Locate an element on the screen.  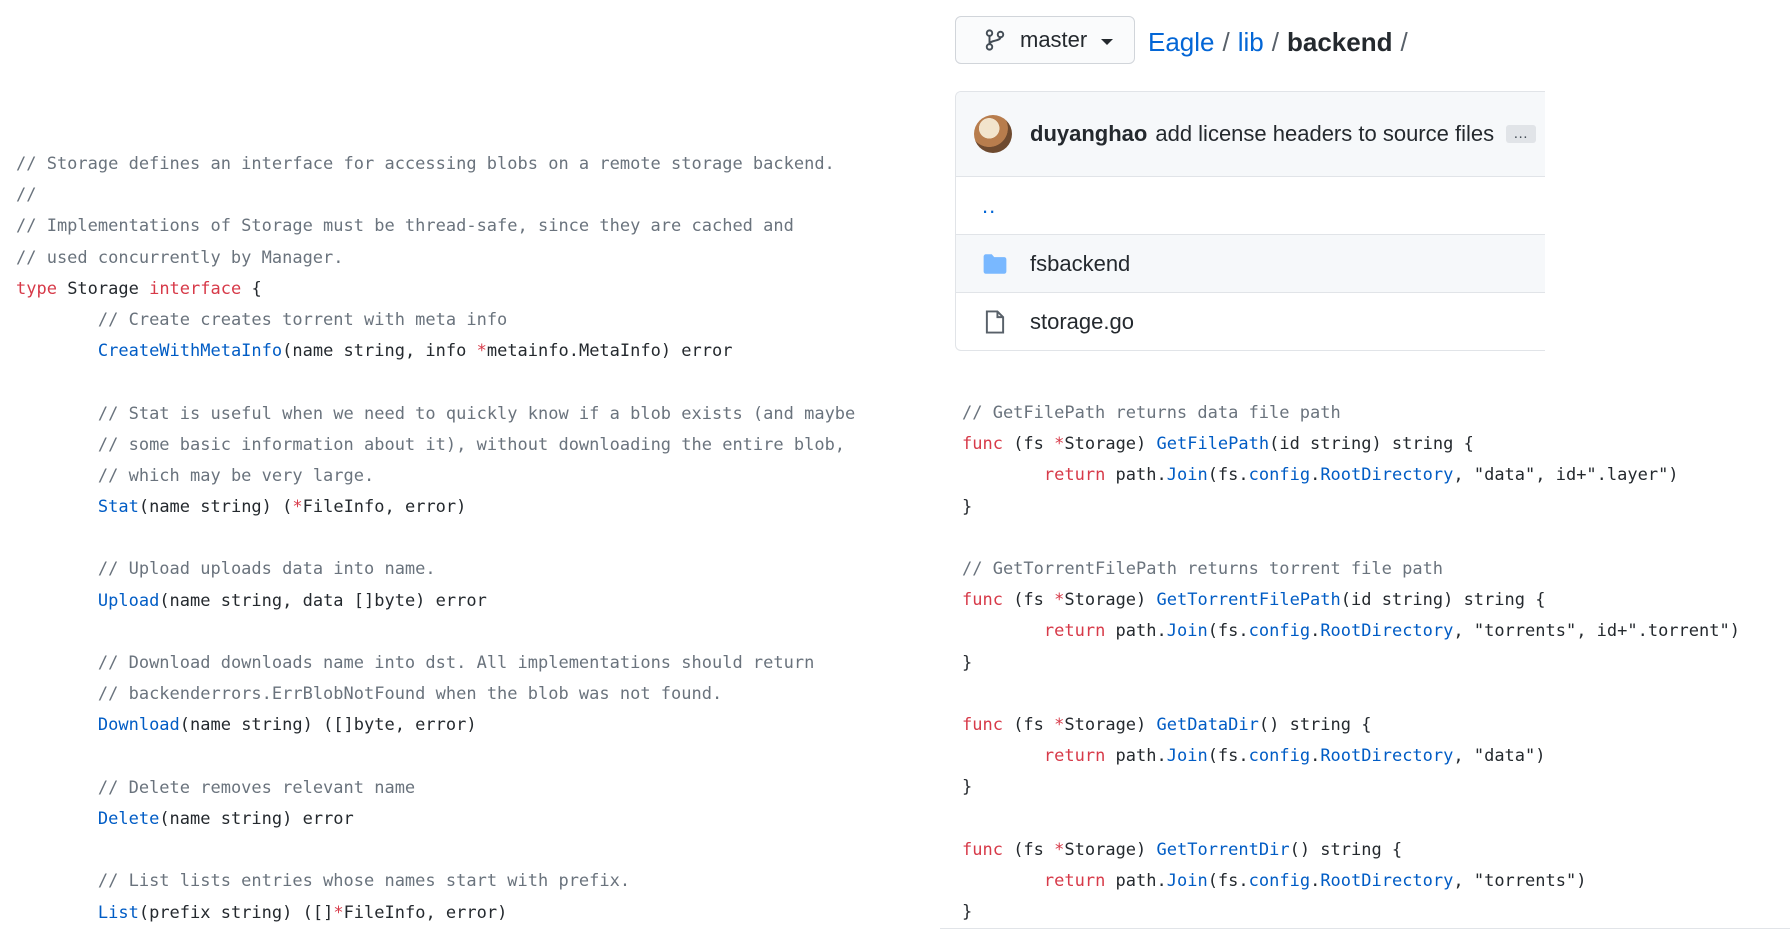
code-token: CreateWithMetaInfo is located at coordinates (190, 351).